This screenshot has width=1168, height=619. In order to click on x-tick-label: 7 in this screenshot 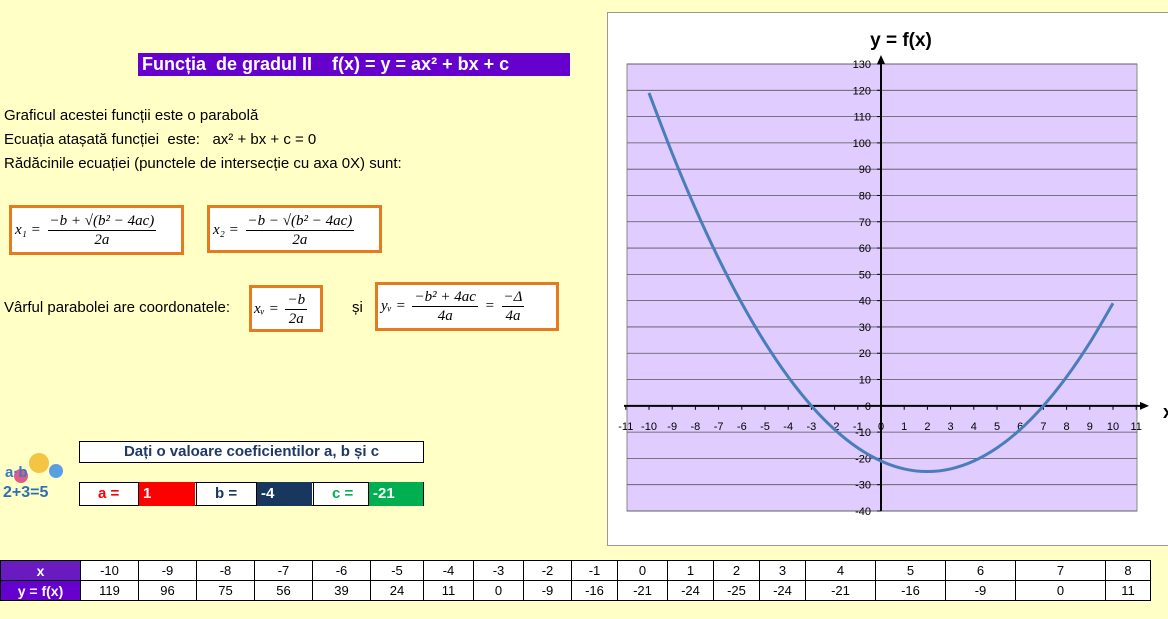, I will do `click(1043, 427)`.